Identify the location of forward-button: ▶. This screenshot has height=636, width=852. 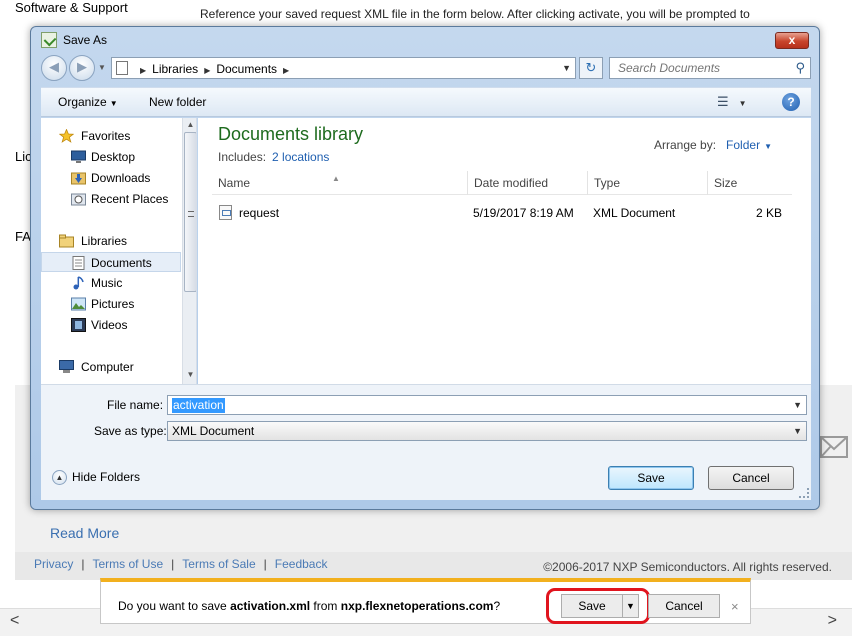
(82, 68).